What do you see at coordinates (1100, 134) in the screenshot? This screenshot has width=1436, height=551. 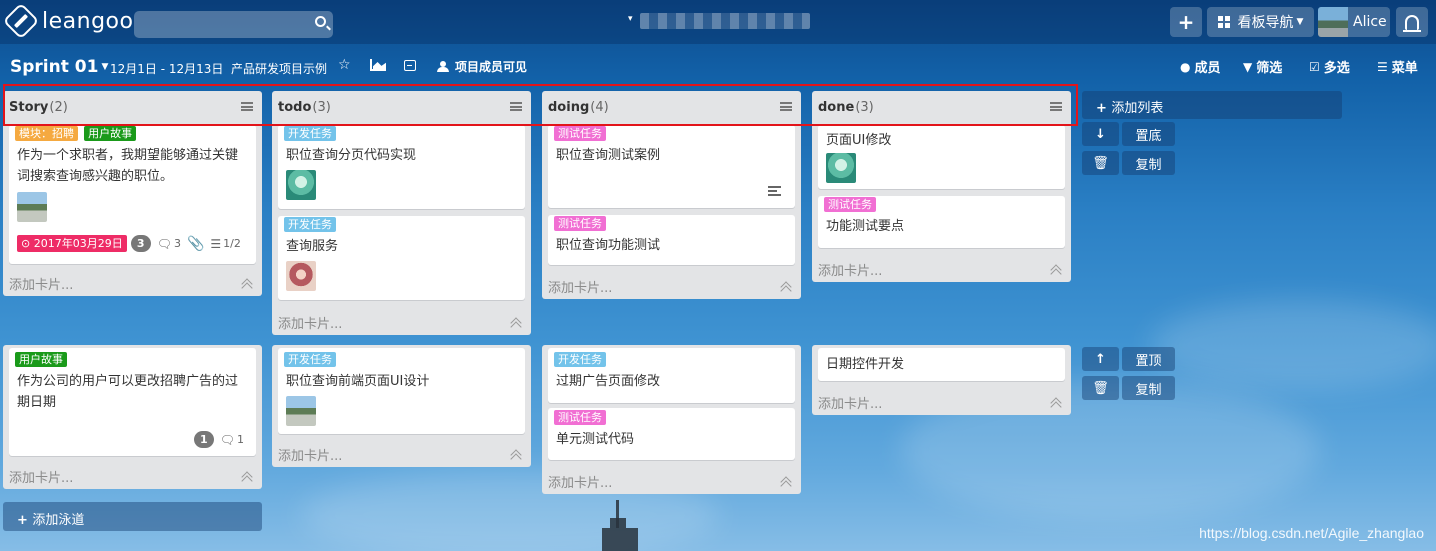 I see `move-down-button: ↓` at bounding box center [1100, 134].